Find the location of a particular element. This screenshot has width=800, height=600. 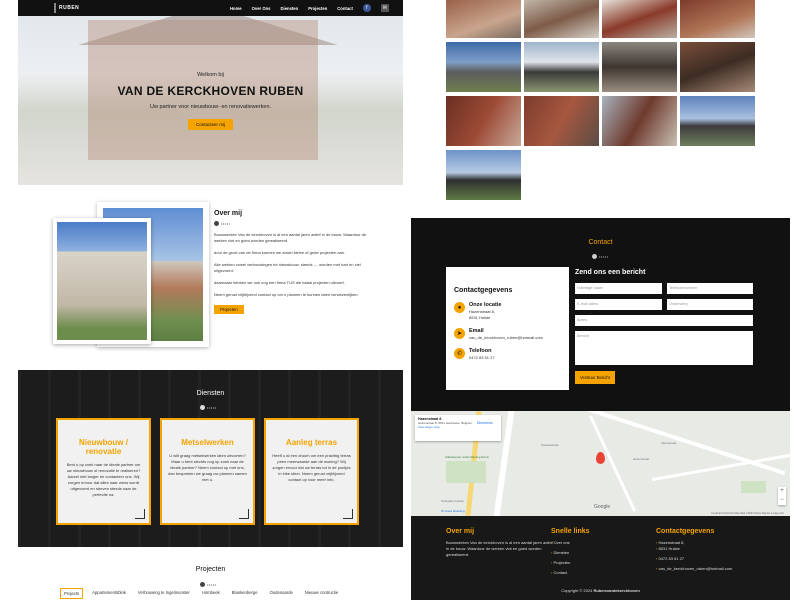

nav-home: Home is located at coordinates (236, 8).